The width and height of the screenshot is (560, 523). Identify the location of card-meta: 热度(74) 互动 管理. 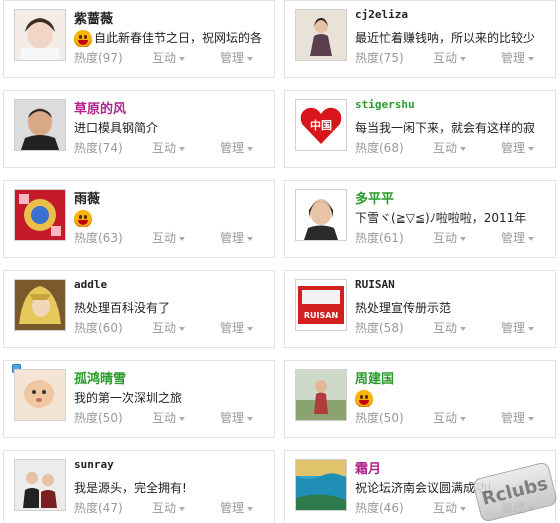
(174, 147).